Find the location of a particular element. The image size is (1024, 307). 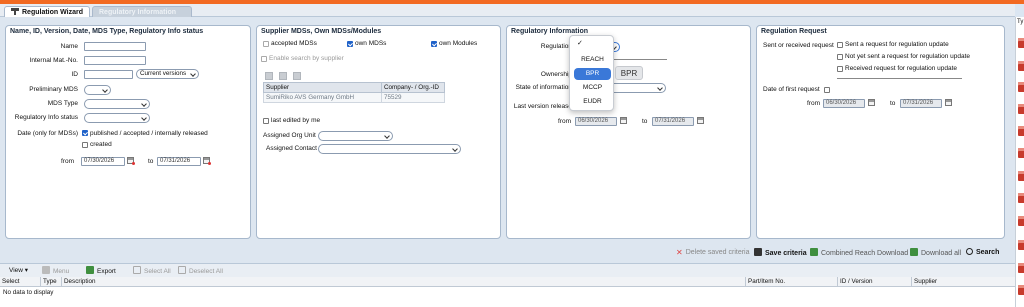

column-header-select: Select is located at coordinates (20, 282).